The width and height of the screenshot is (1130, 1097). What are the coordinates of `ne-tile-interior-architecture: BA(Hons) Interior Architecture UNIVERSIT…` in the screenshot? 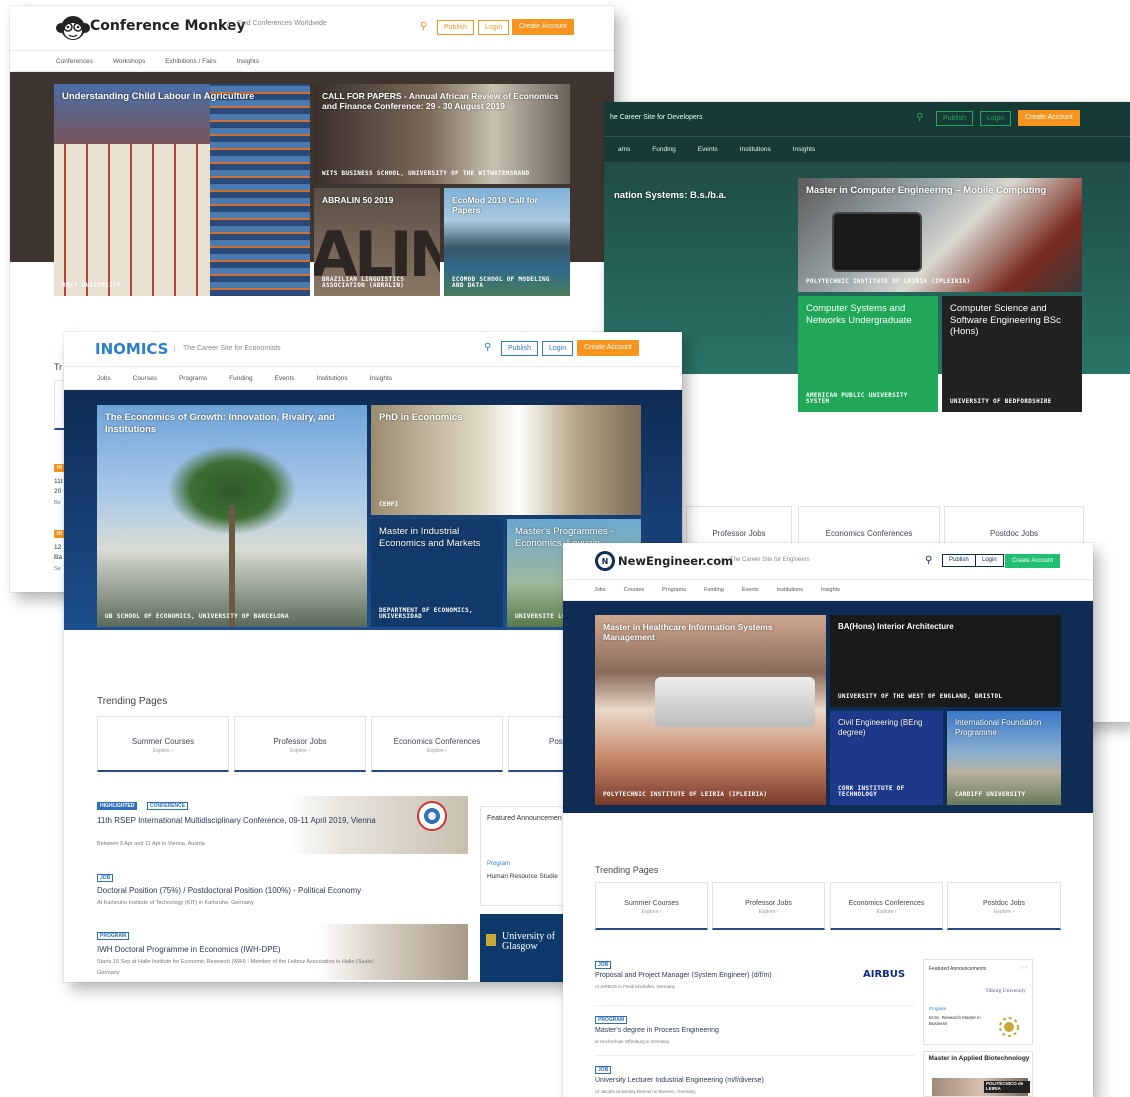 It's located at (945, 661).